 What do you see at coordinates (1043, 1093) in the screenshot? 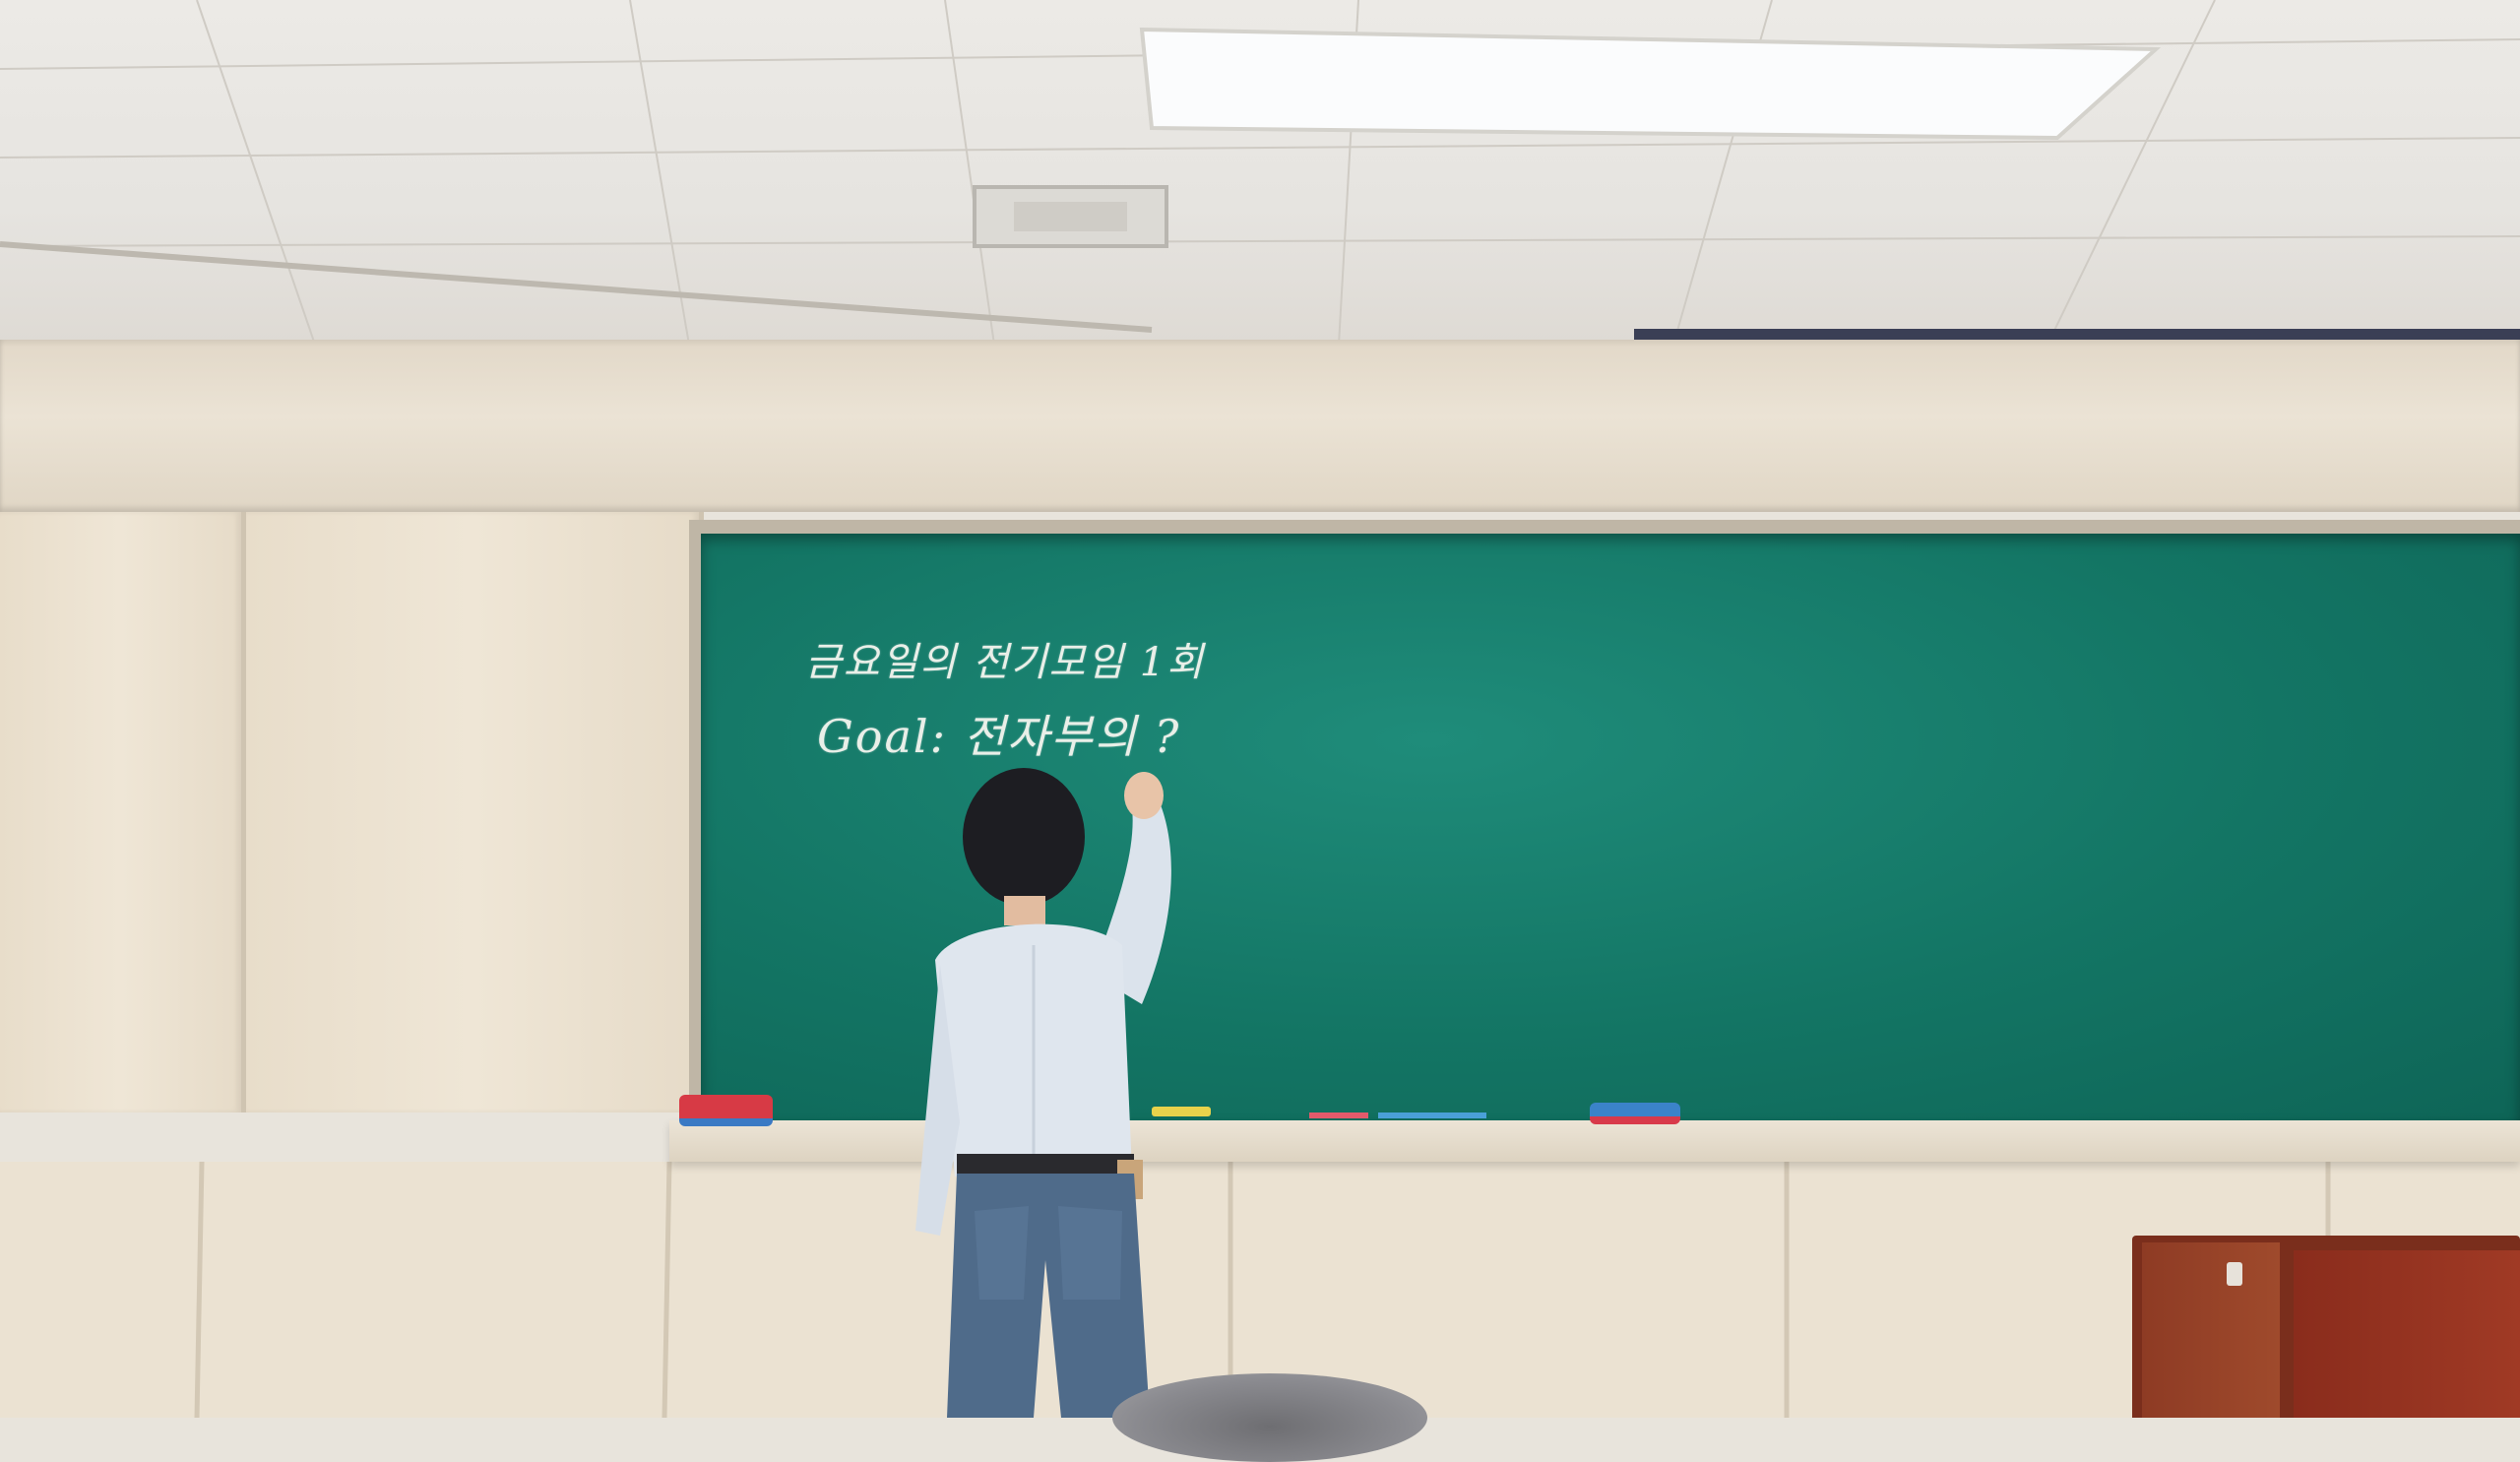
I see `person-writing` at bounding box center [1043, 1093].